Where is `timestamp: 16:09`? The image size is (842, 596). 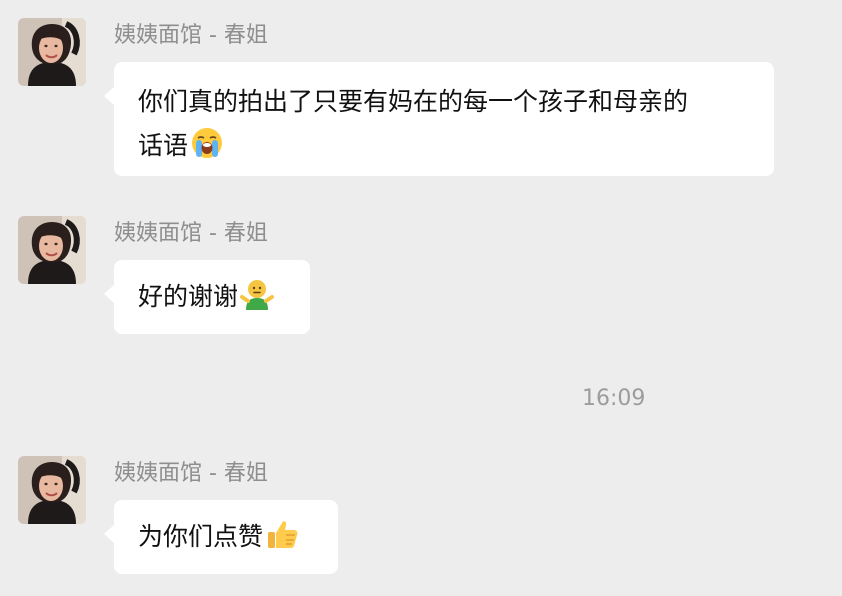
timestamp: 16:09 is located at coordinates (614, 398).